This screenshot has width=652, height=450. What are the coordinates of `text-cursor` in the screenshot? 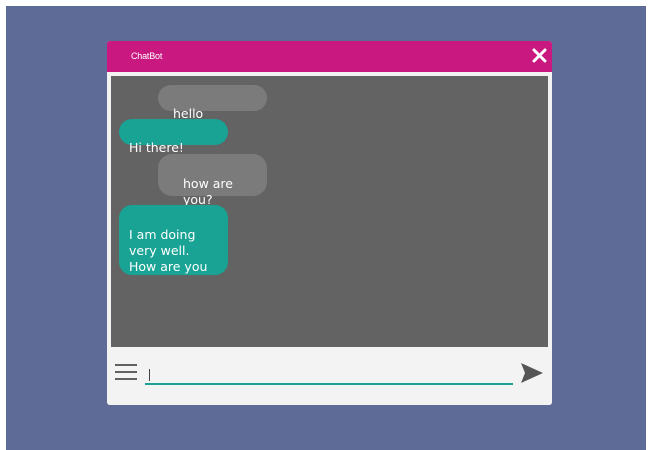 It's located at (149, 375).